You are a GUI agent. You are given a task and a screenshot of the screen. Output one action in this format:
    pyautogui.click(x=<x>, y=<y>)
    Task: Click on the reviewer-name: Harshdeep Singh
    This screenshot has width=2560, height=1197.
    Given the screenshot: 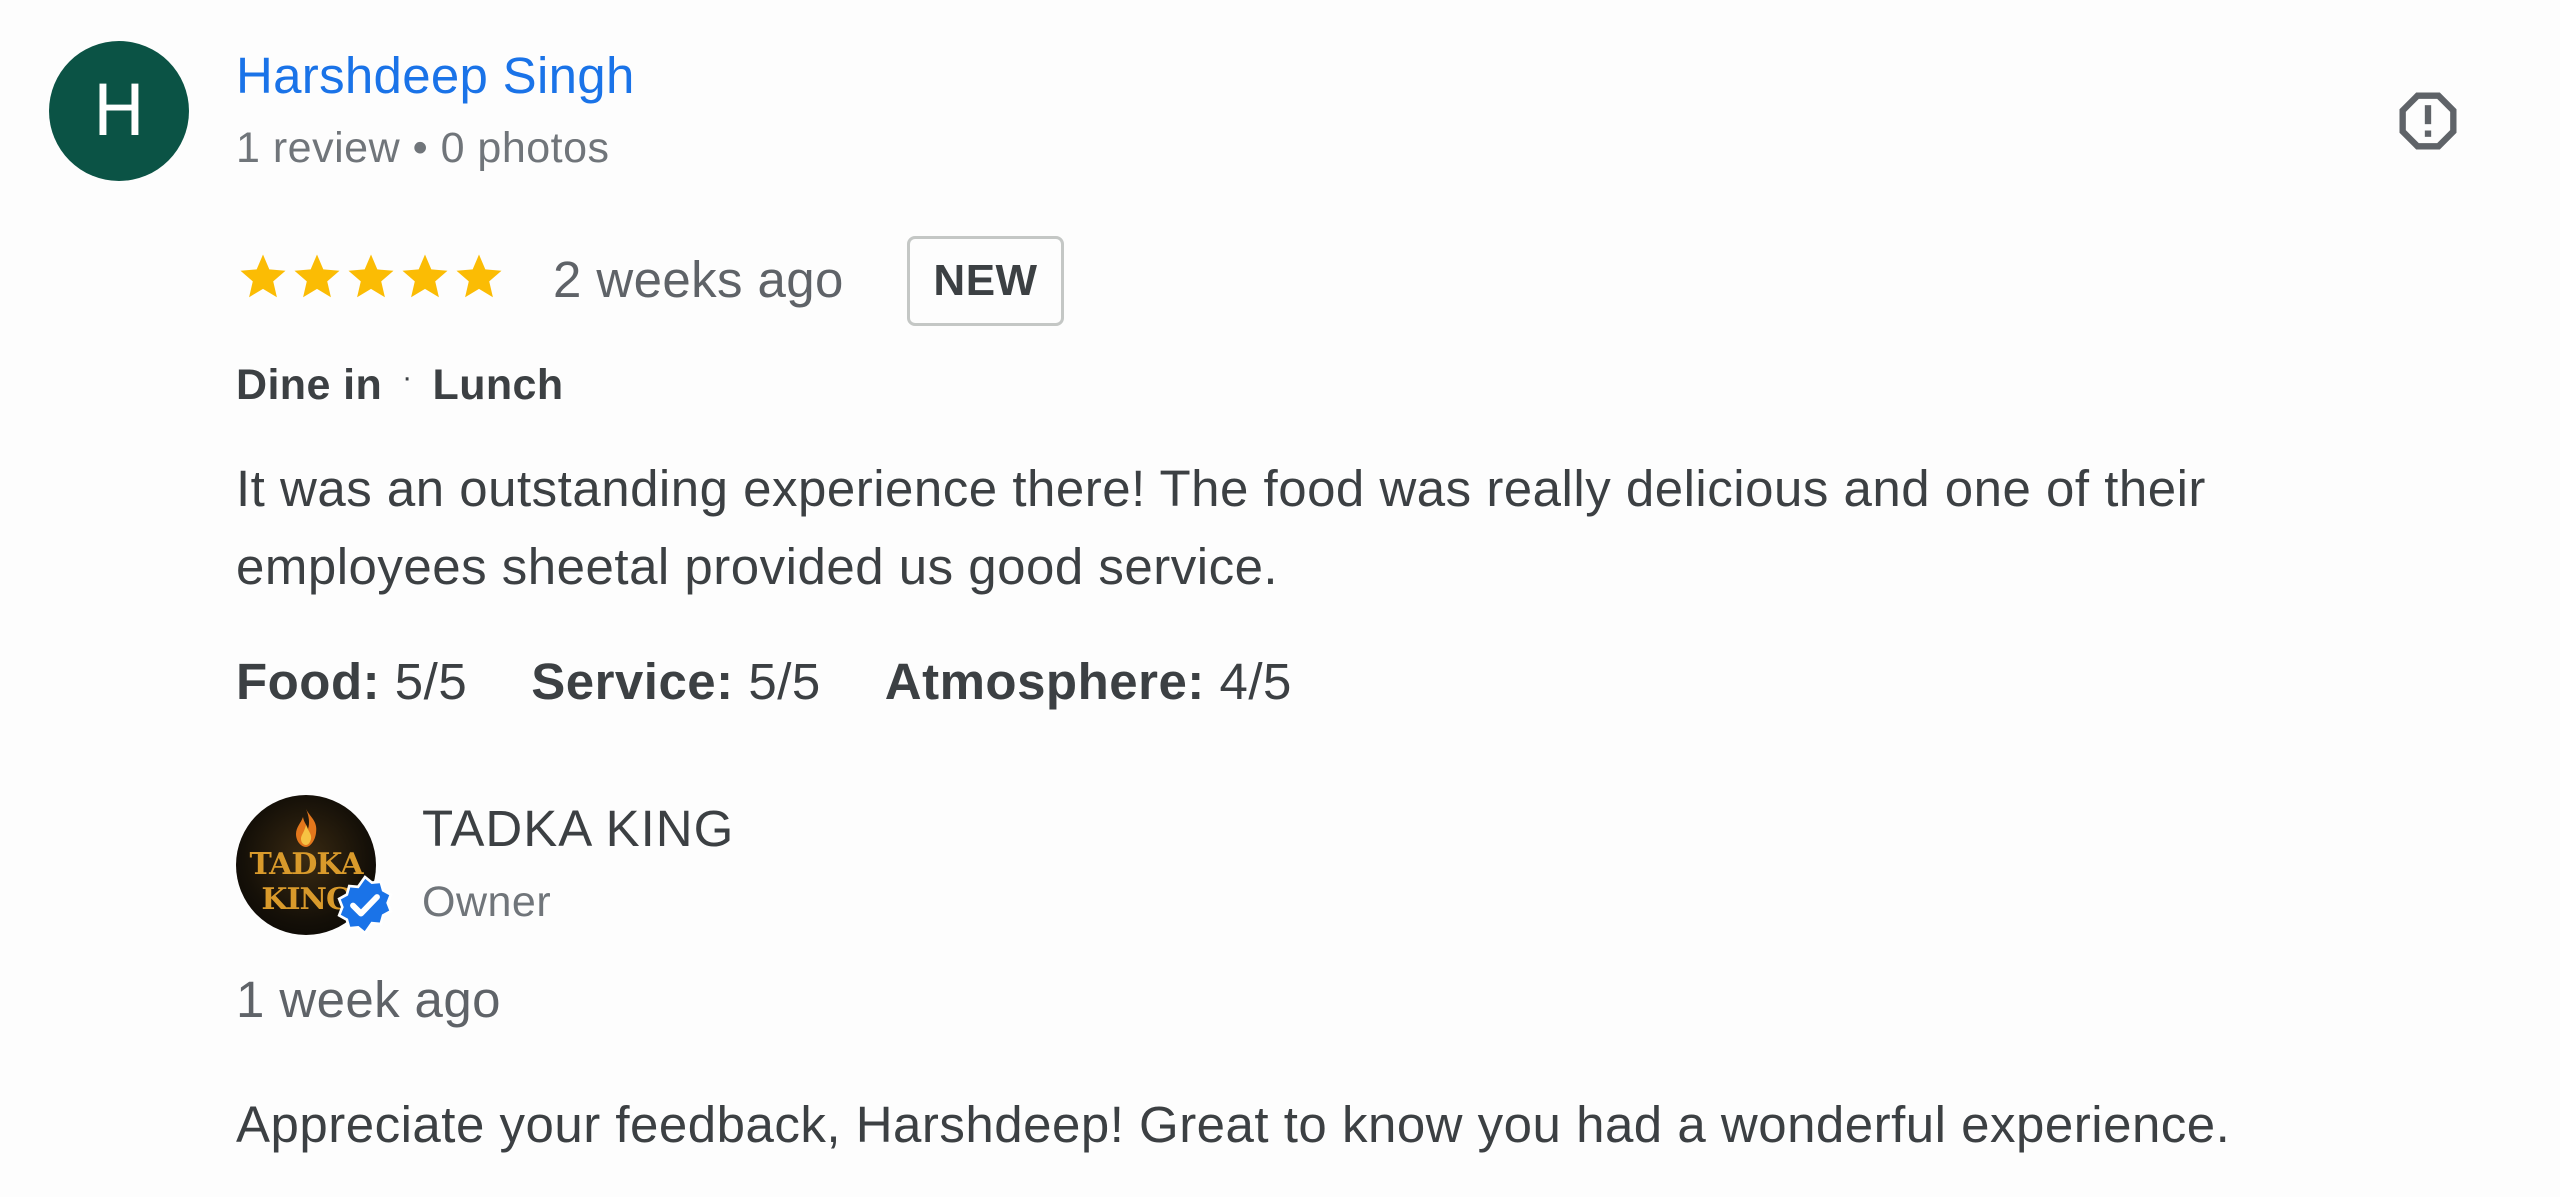 What is the action you would take?
    pyautogui.click(x=435, y=76)
    